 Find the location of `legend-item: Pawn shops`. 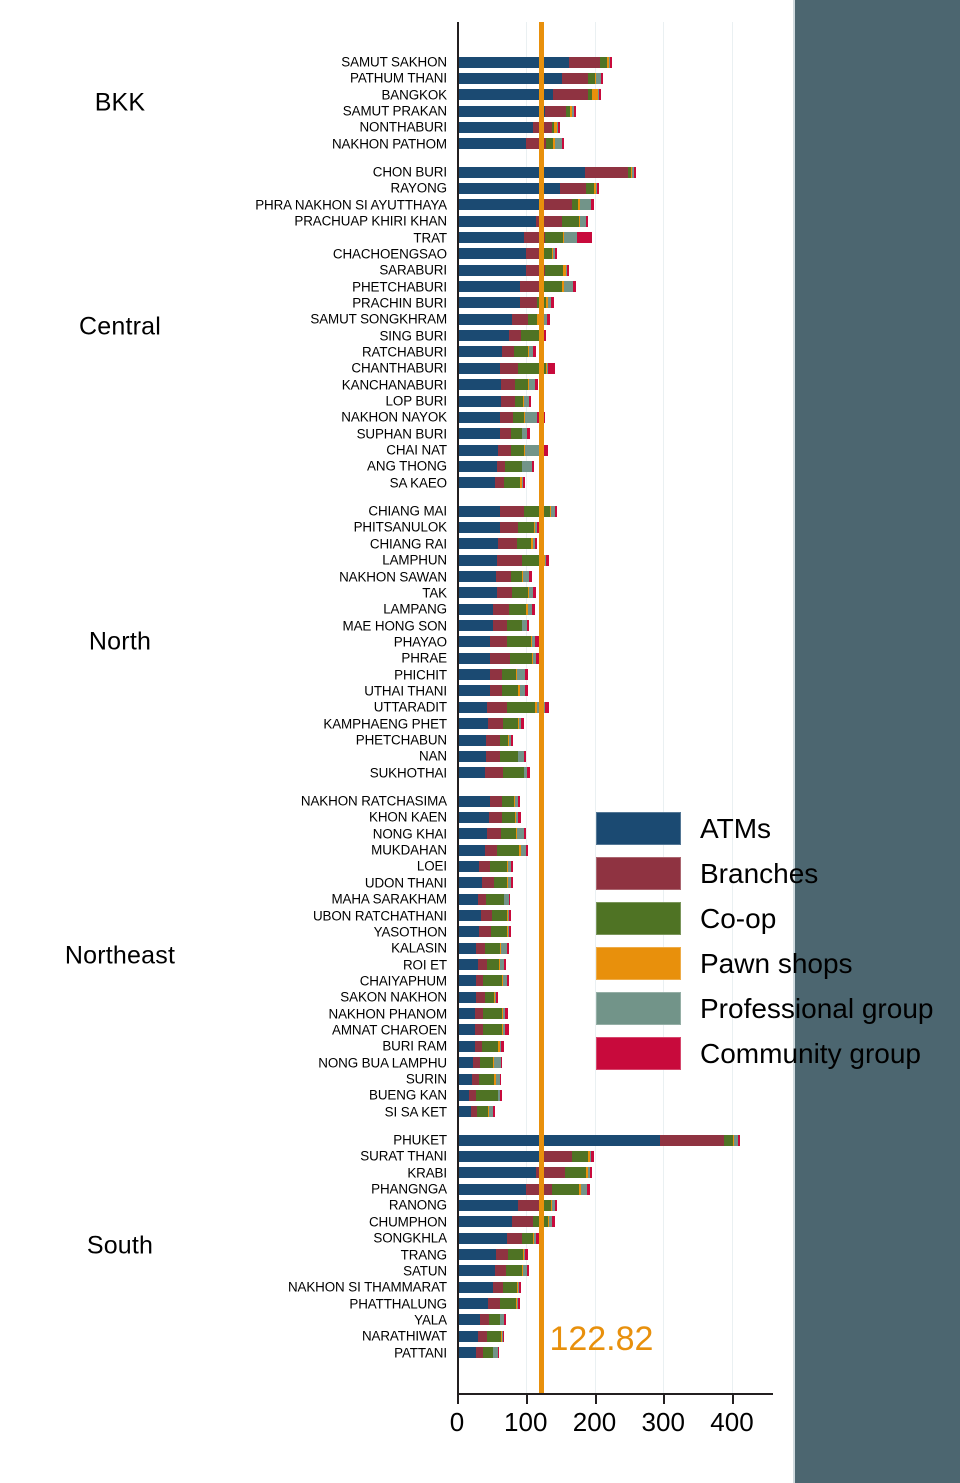

legend-item: Pawn shops is located at coordinates (764, 963).